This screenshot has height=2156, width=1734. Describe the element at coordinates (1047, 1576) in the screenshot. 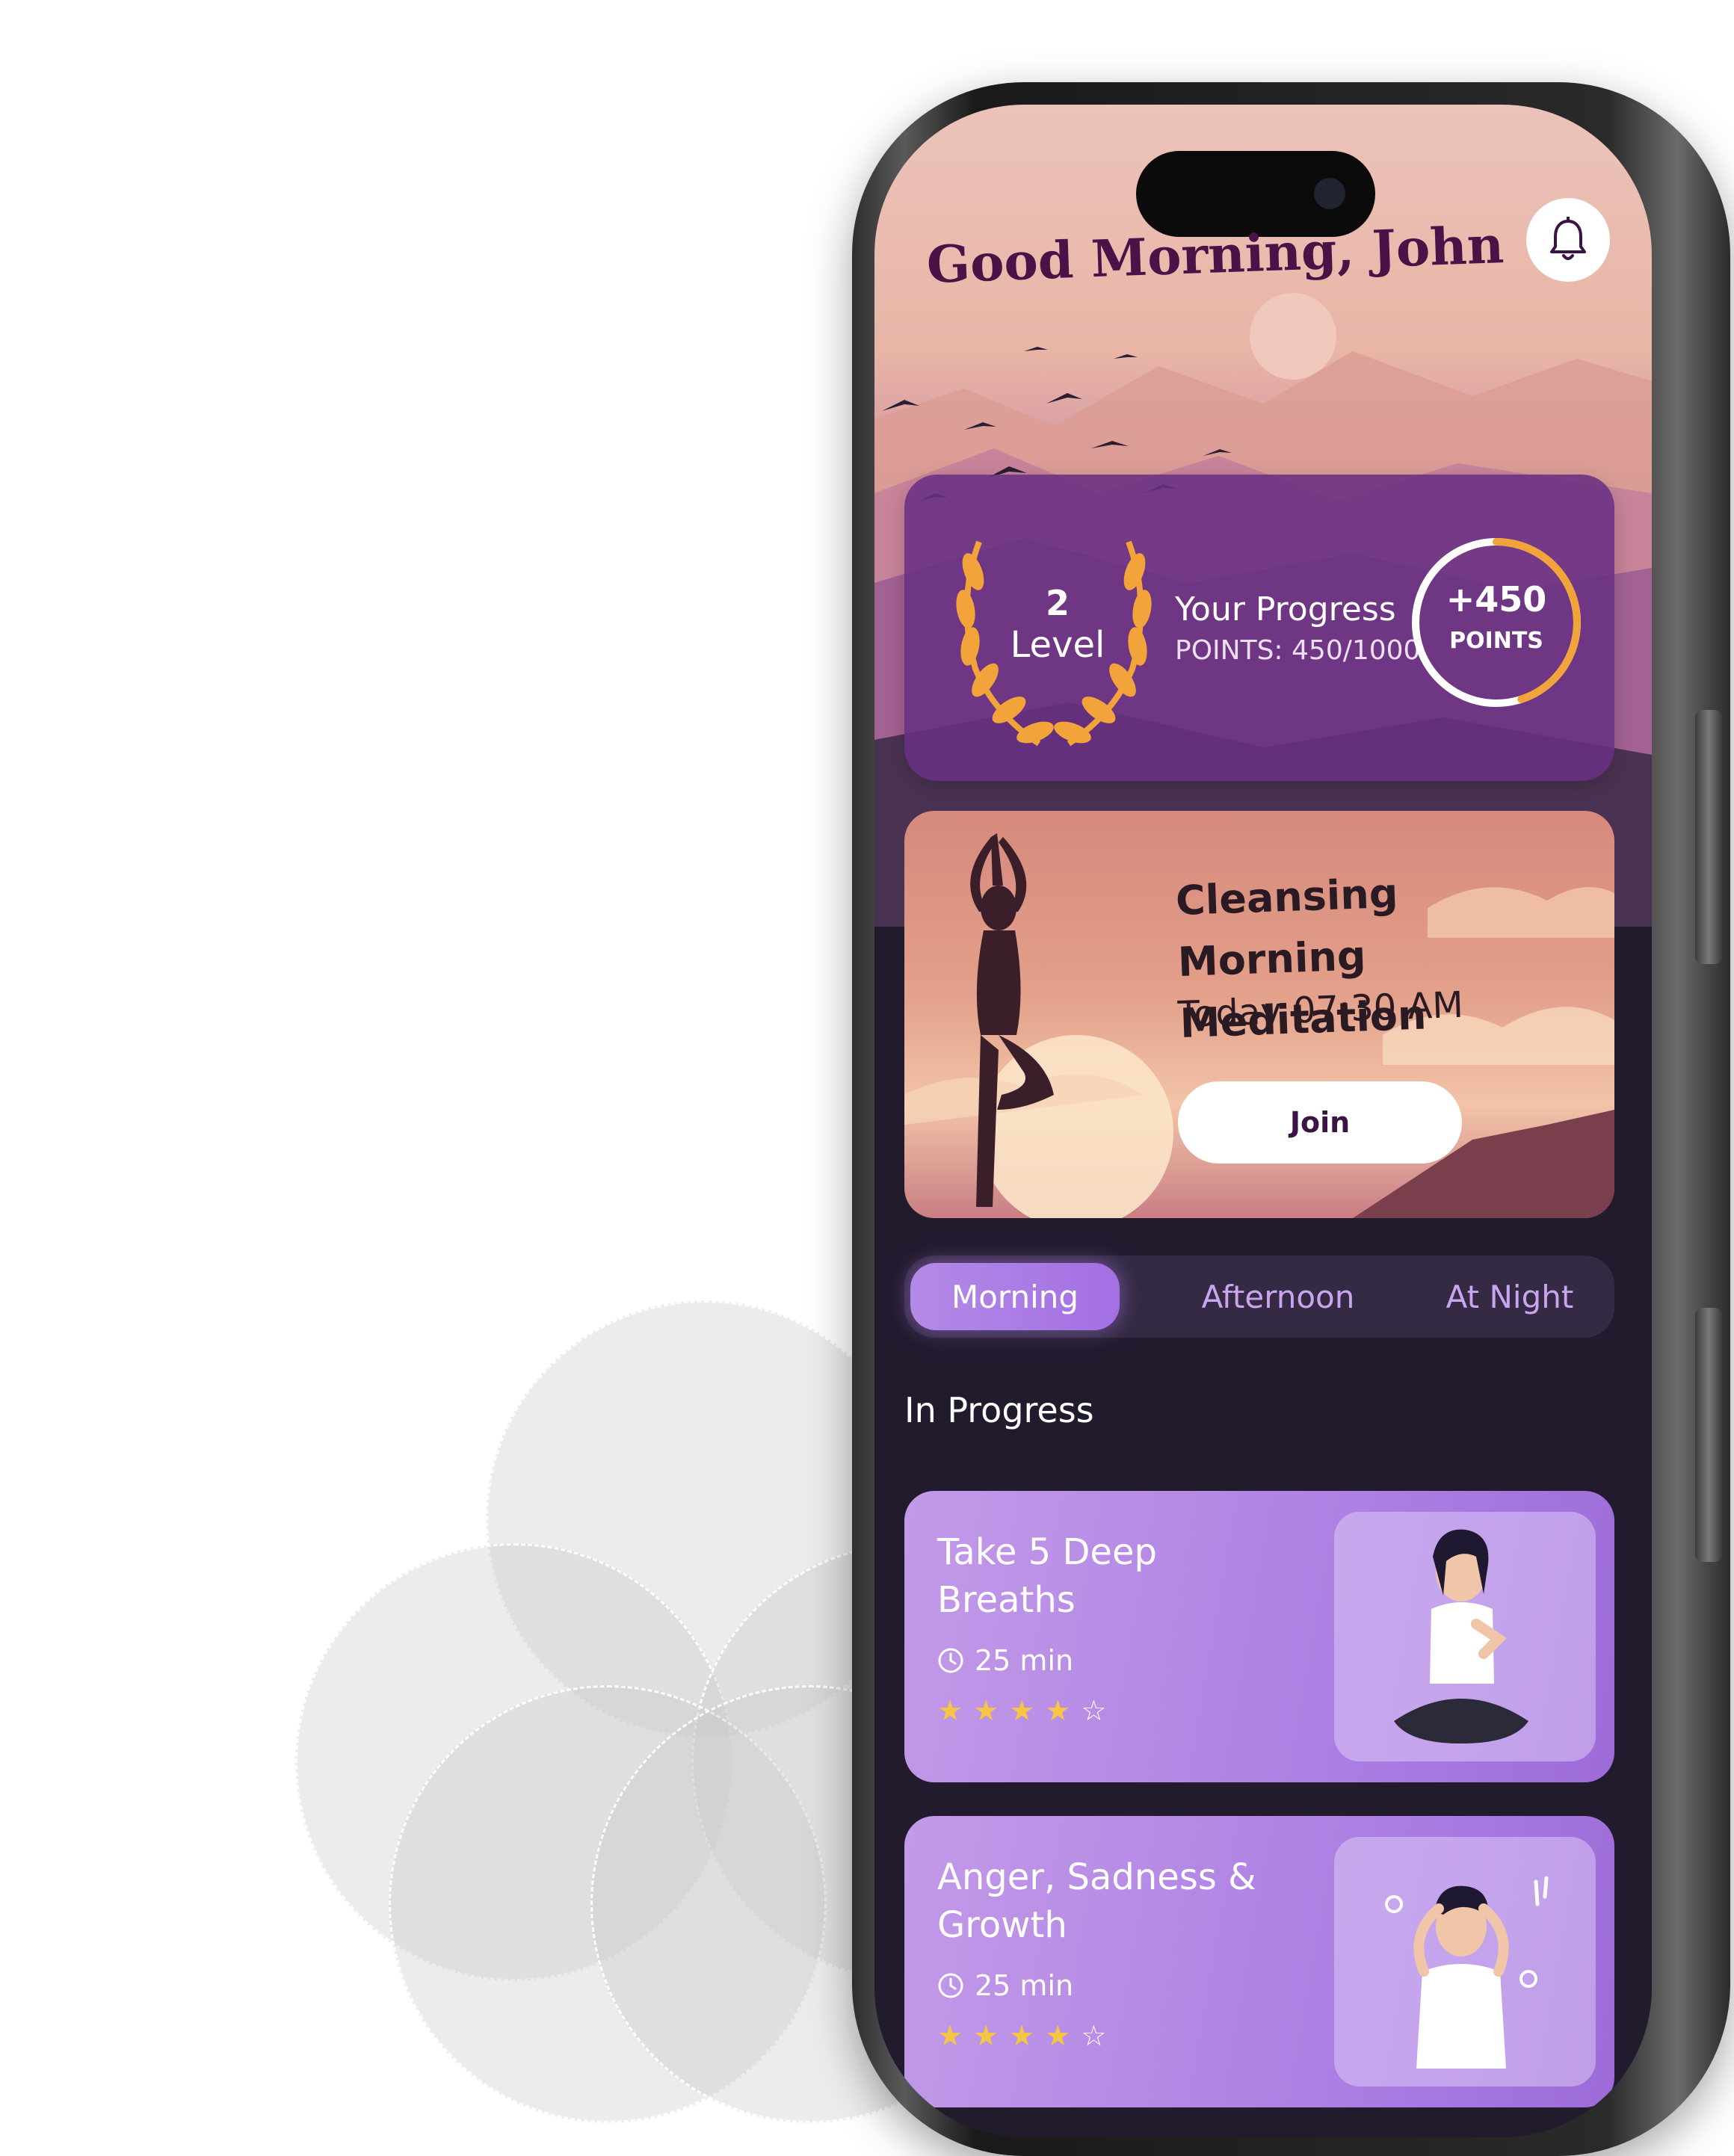

I see `course-title: Take 5 Deep Breaths` at that location.